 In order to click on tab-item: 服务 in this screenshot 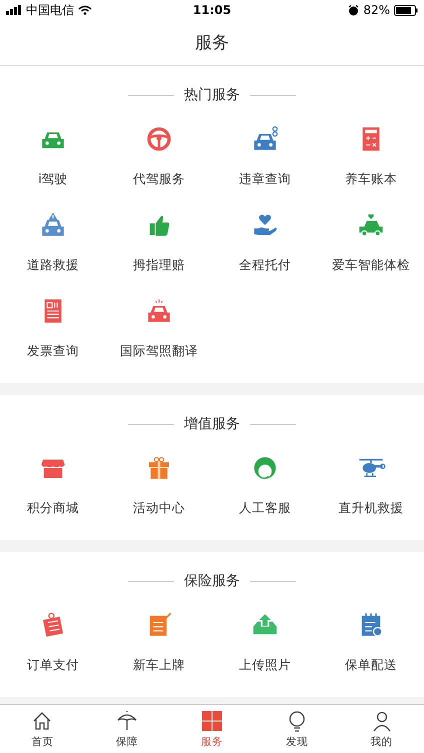, I will do `click(212, 729)`.